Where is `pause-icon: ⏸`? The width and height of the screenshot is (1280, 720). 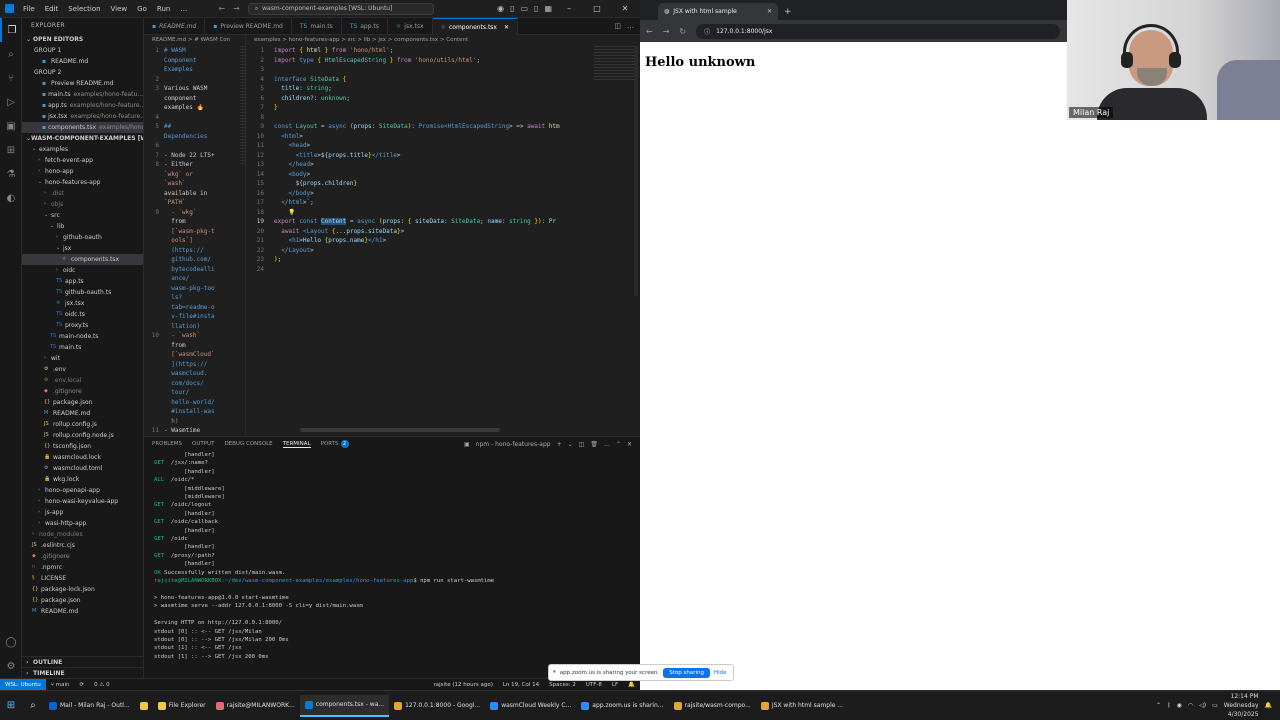 pause-icon: ⏸ is located at coordinates (554, 672).